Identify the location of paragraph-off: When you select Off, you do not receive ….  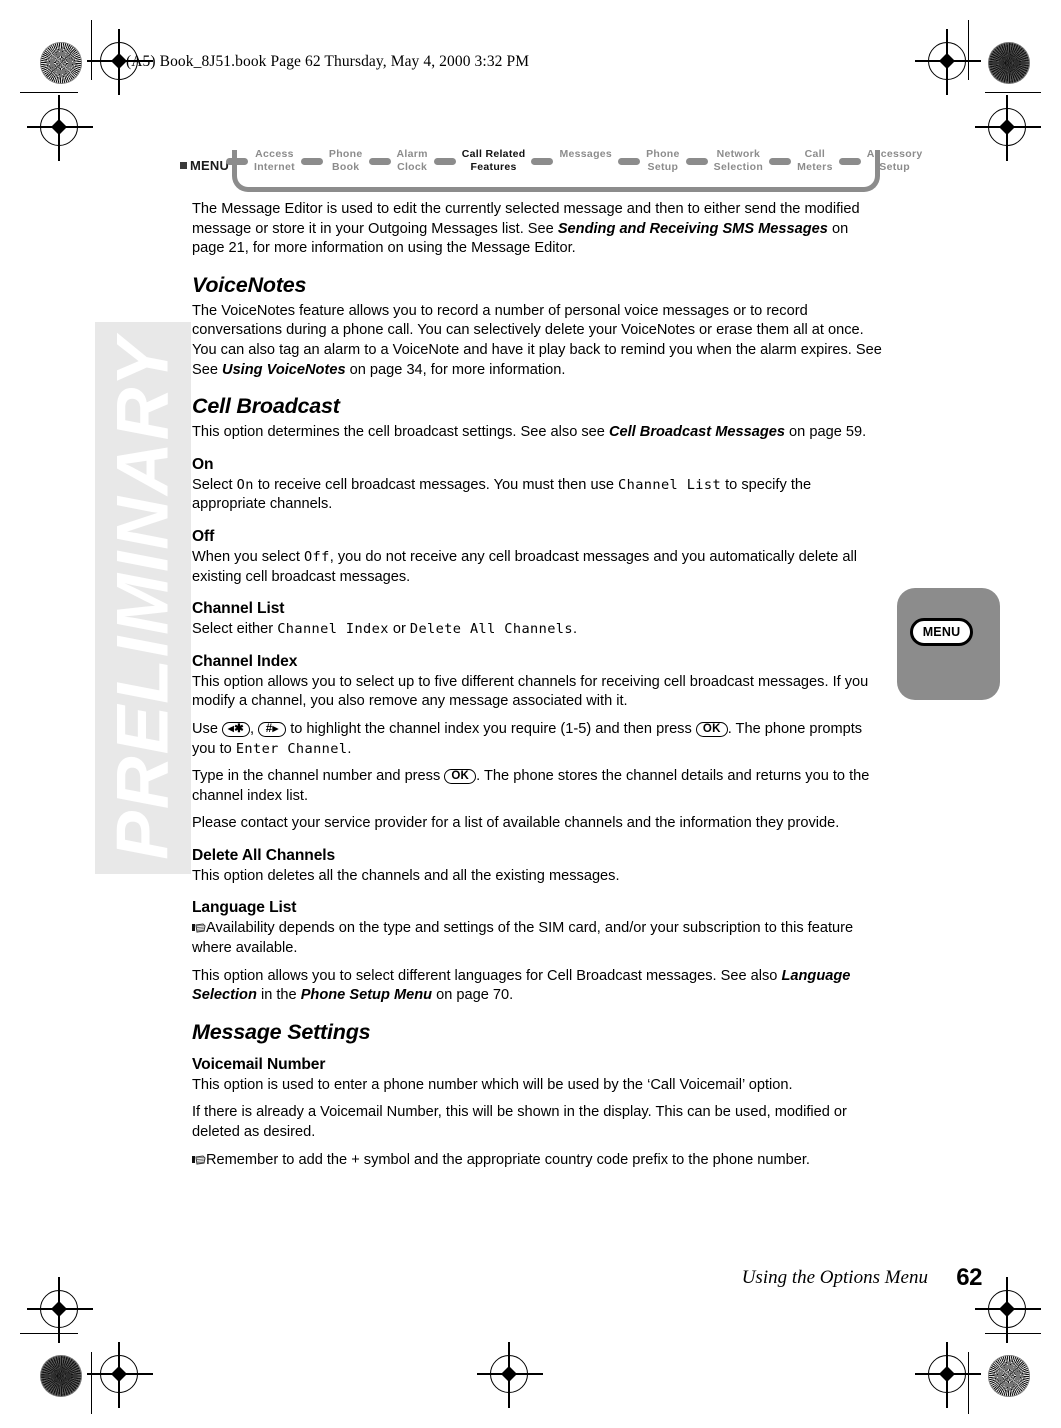
(537, 567).